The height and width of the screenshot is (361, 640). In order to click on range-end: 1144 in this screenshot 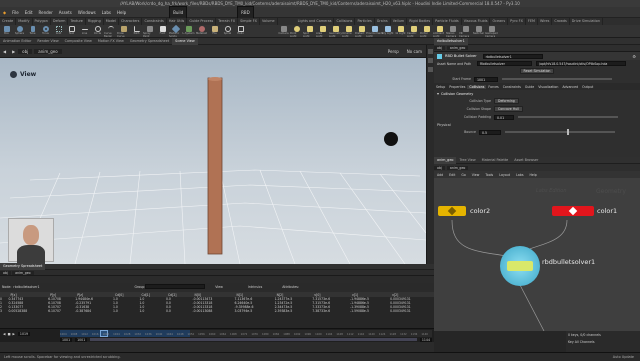, I will do `click(425, 339)`.